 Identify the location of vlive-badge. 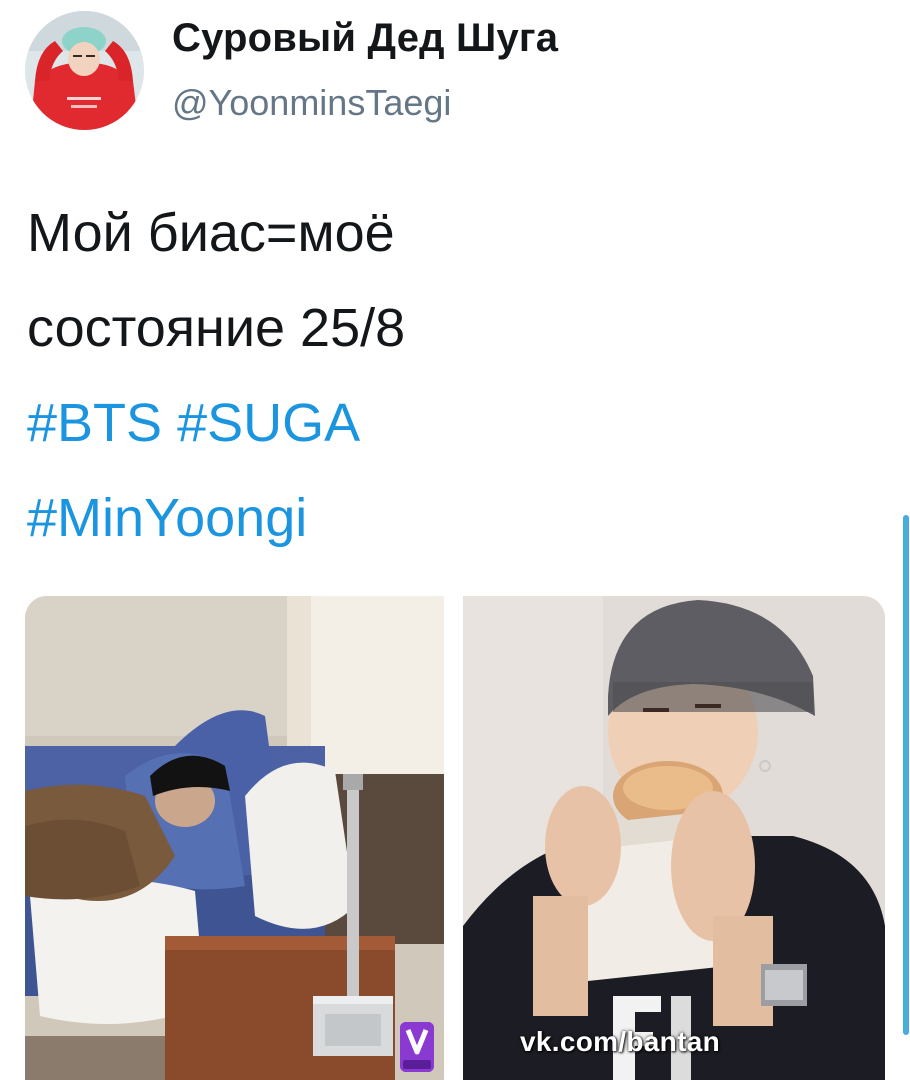
(417, 1047).